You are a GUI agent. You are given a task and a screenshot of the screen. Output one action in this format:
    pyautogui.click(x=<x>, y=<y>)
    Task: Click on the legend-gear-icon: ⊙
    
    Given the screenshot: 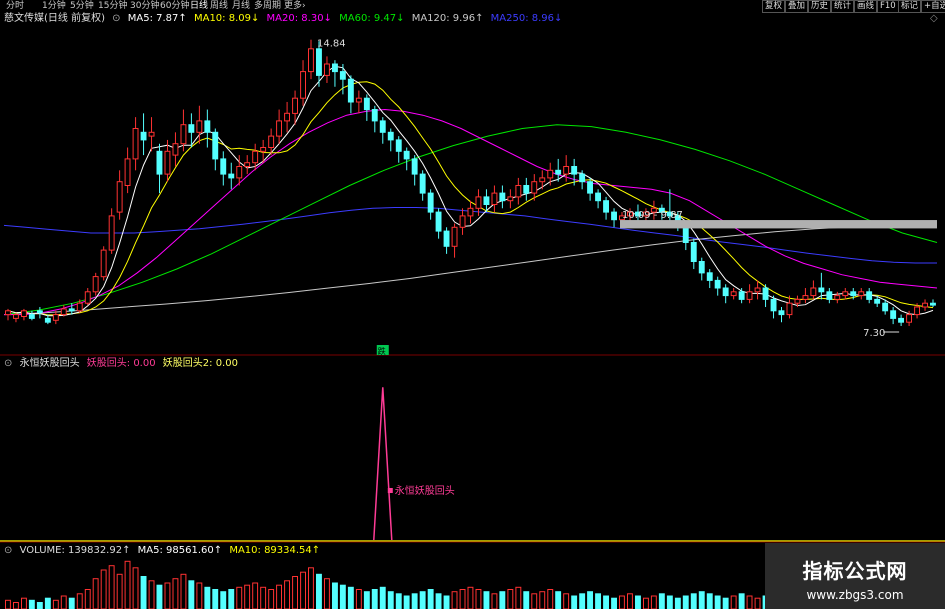 What is the action you would take?
    pyautogui.click(x=116, y=18)
    